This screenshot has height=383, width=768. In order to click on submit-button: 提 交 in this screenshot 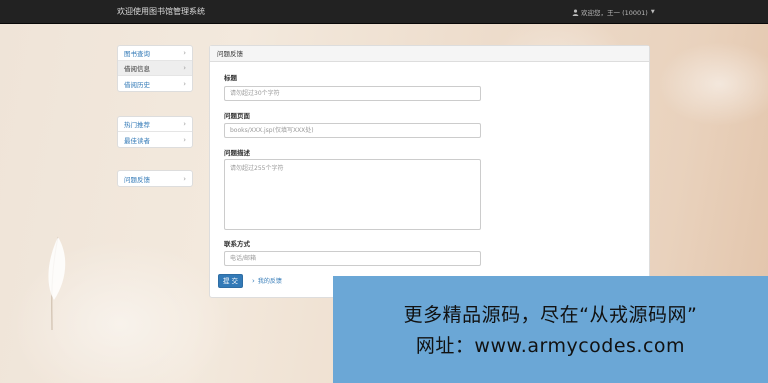, I will do `click(230, 281)`.